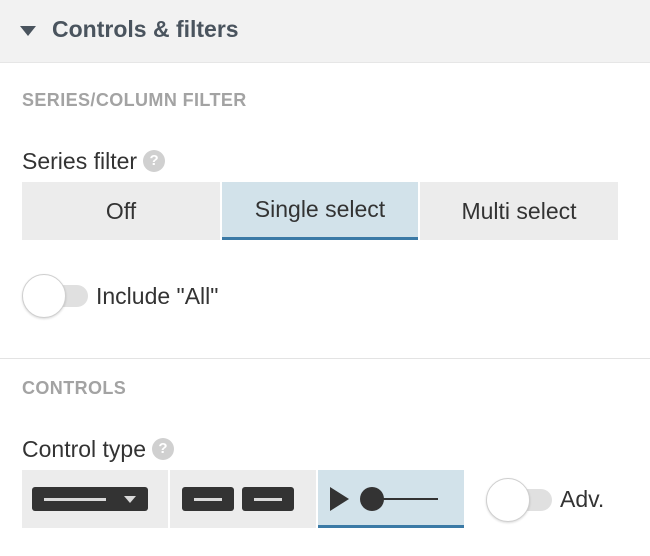 The height and width of the screenshot is (556, 650). Describe the element at coordinates (582, 499) in the screenshot. I see `adv-label: Adv.` at that location.